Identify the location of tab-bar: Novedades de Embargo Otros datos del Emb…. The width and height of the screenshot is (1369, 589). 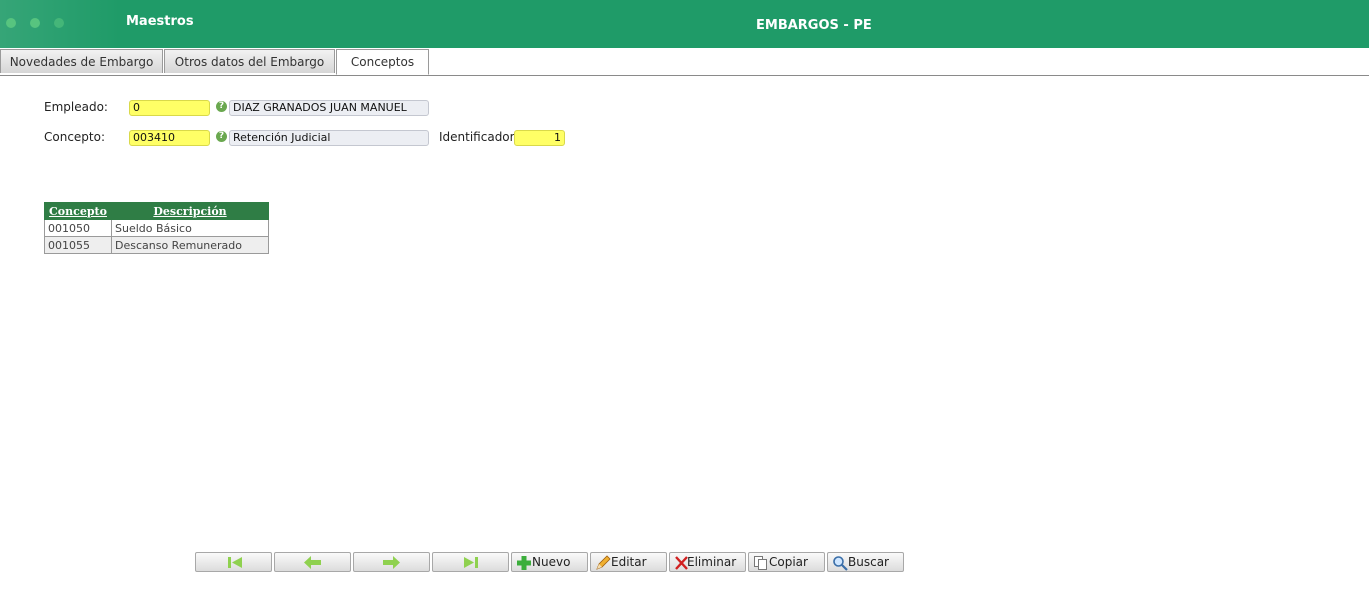
(684, 62).